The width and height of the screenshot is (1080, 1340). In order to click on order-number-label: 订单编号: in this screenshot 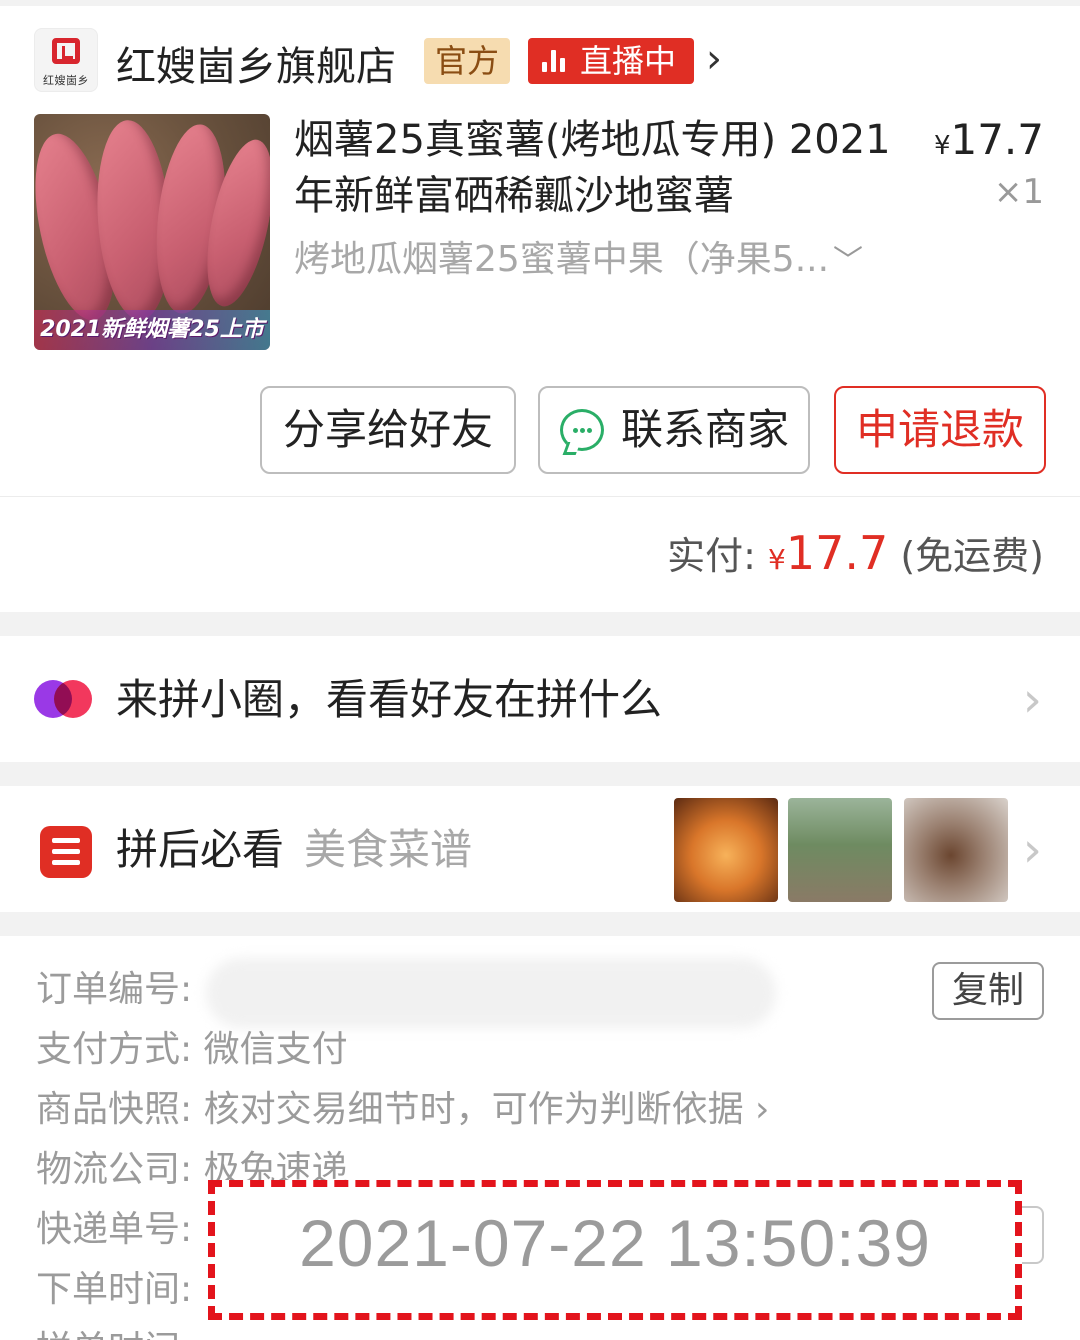, I will do `click(114, 989)`.